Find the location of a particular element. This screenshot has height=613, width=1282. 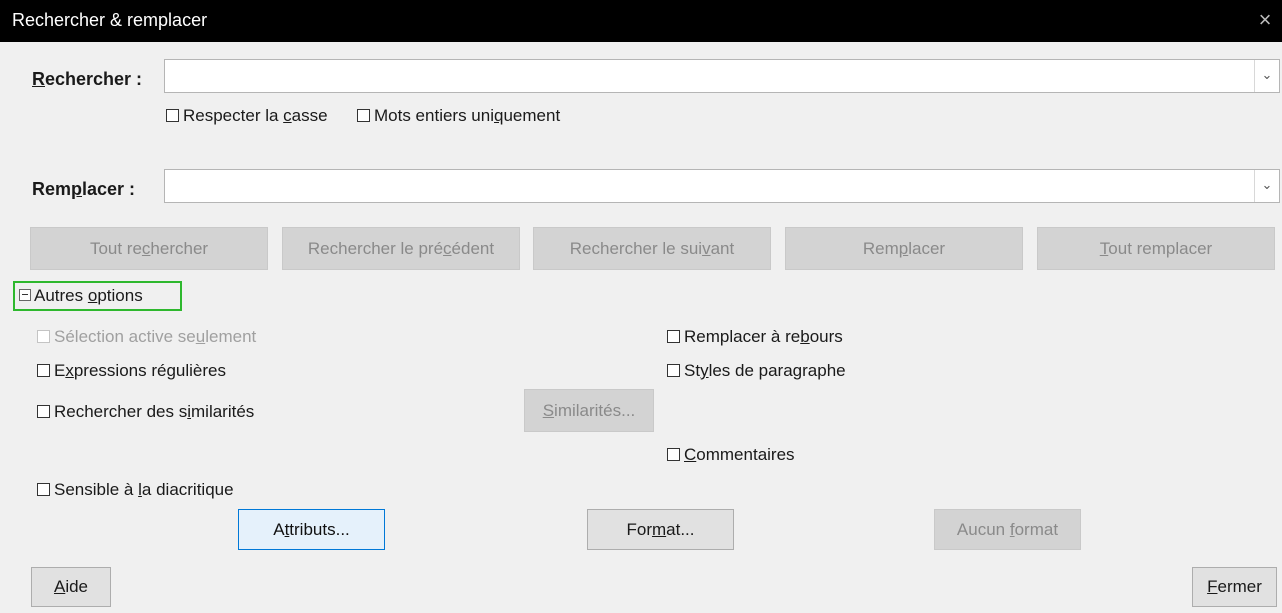

search-input is located at coordinates (713, 76).